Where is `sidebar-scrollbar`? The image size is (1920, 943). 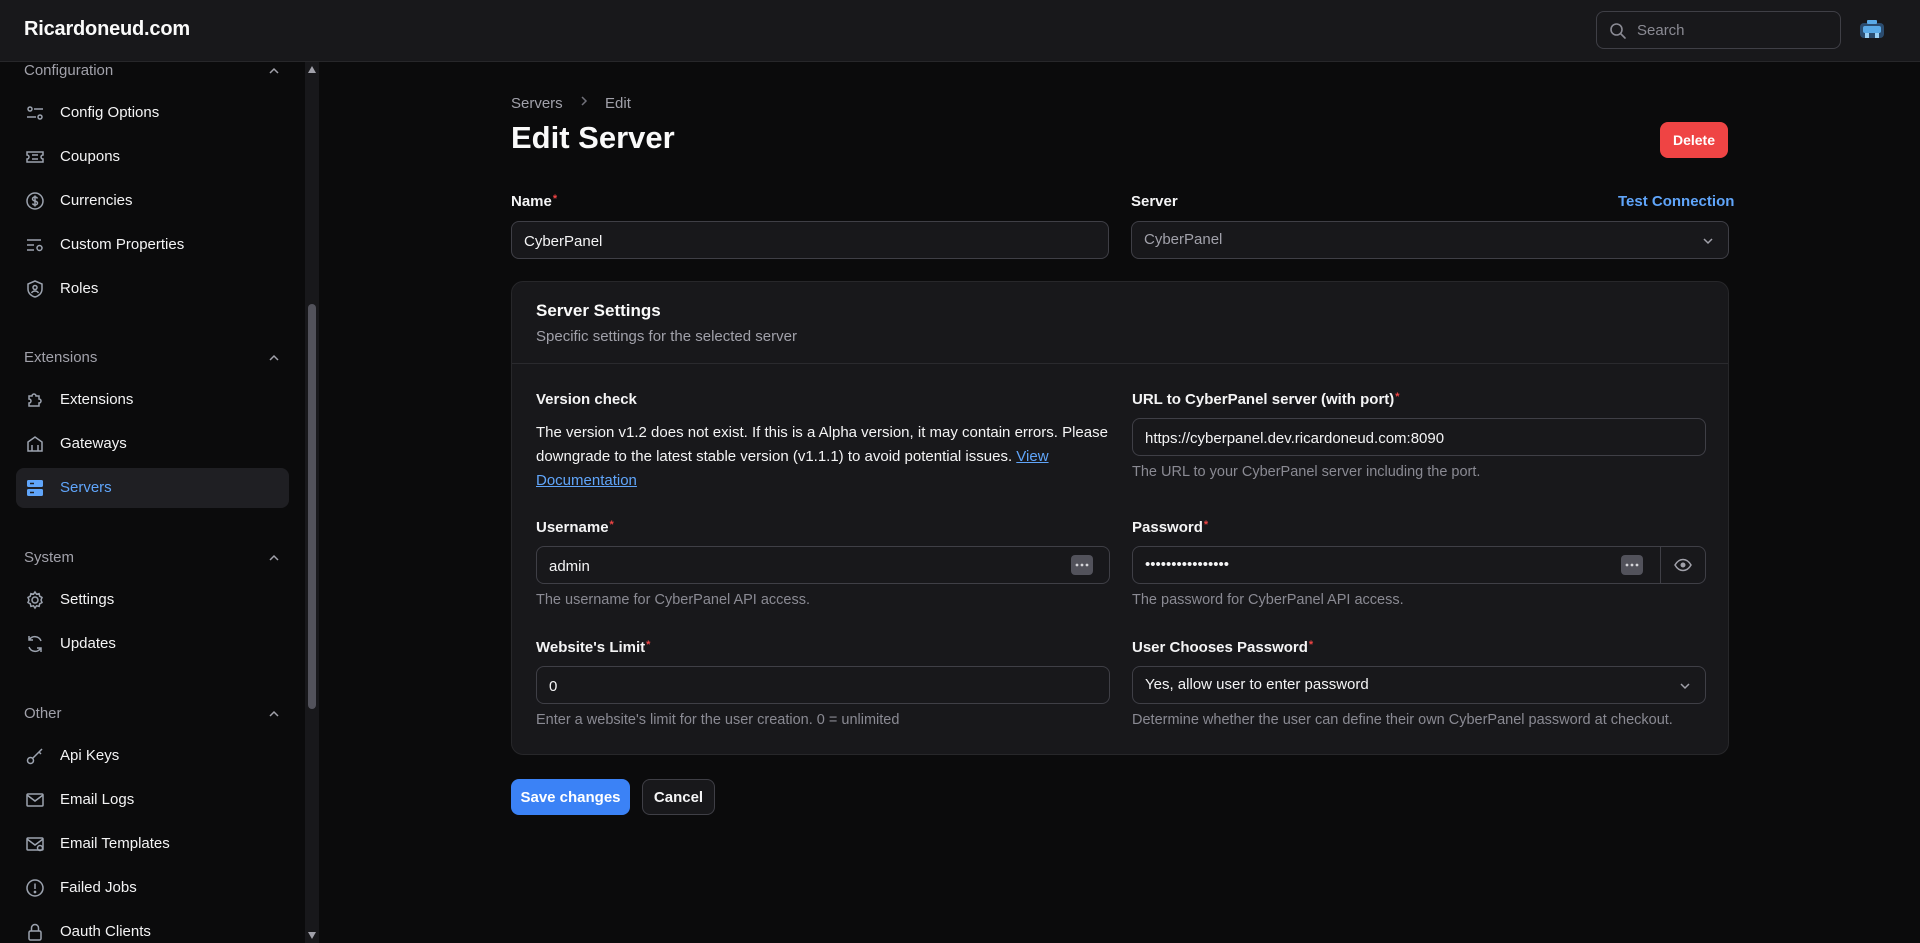 sidebar-scrollbar is located at coordinates (312, 502).